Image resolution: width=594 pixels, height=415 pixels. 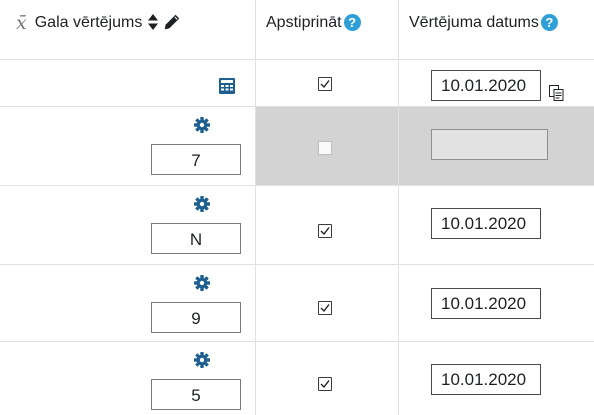 I want to click on table-row-1-date: 10.01.2020, so click(x=496, y=83).